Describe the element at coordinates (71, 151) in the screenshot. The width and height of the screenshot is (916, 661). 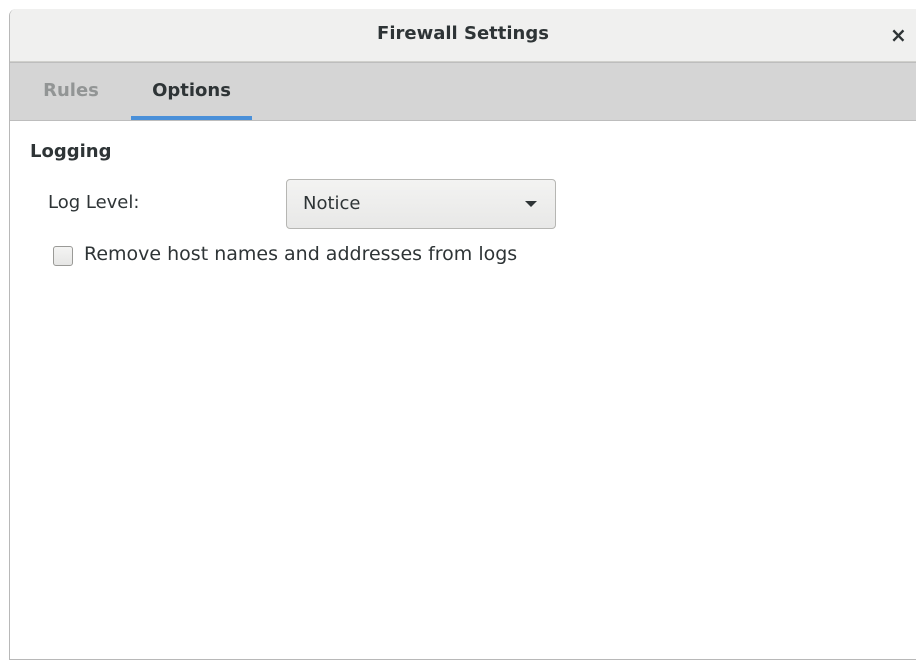
I see `logging-section-title: Logging` at that location.